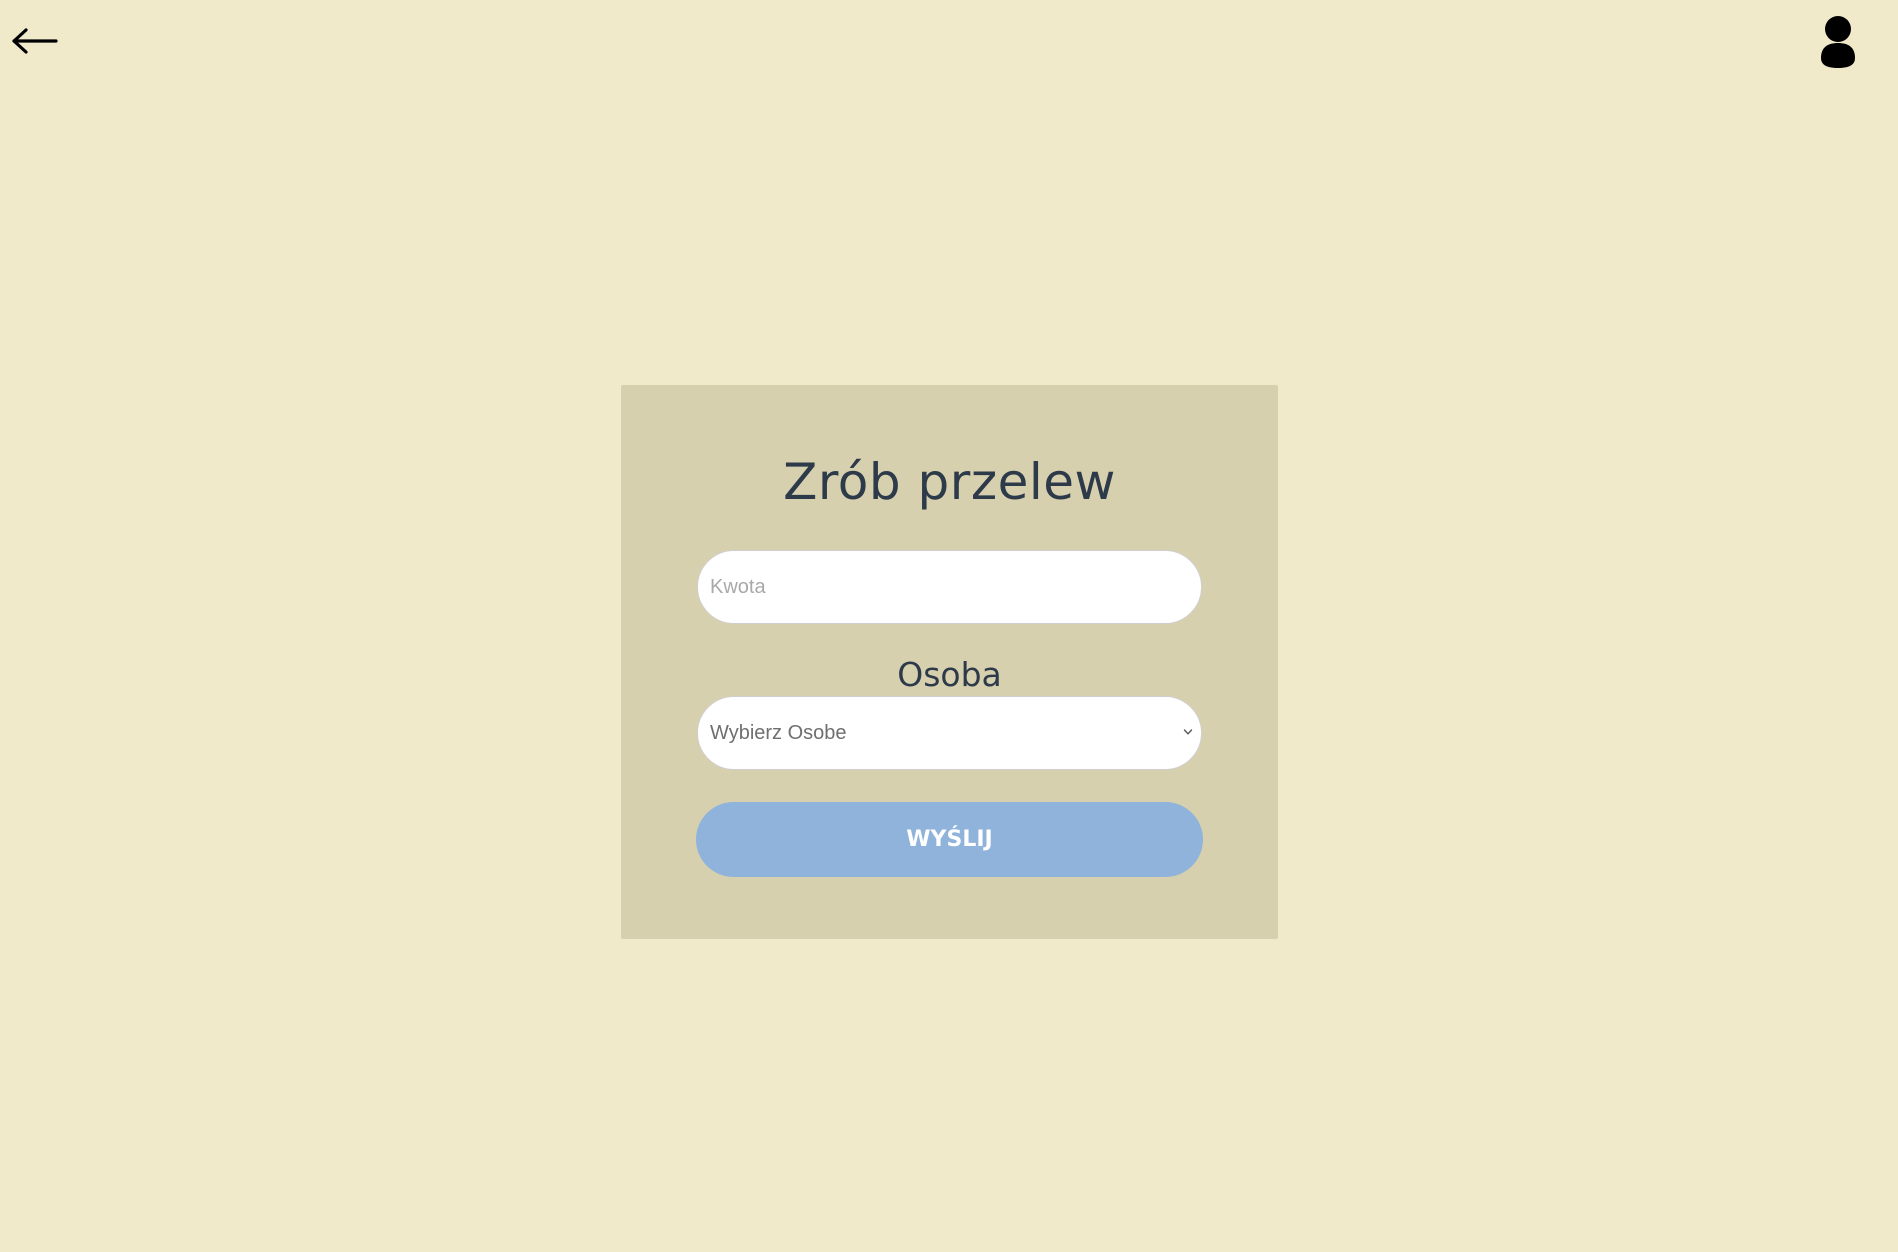 The image size is (1898, 1252). Describe the element at coordinates (949, 482) in the screenshot. I see `page-title: Zrób przelew` at that location.